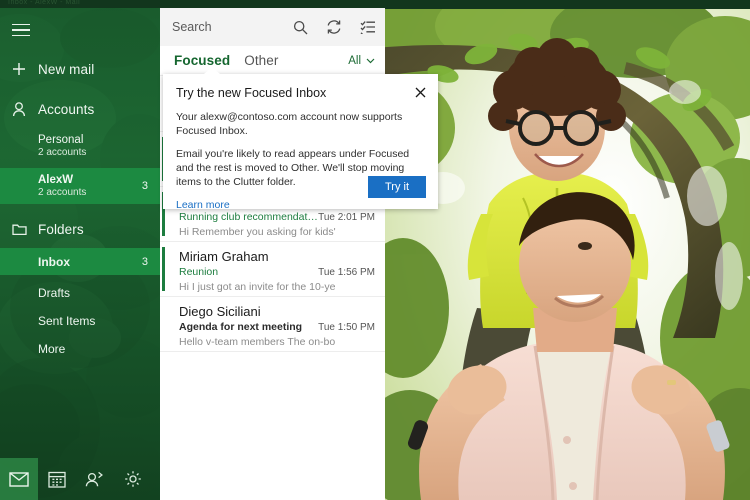 This screenshot has width=750, height=500. Describe the element at coordinates (261, 60) in the screenshot. I see `tab-other: Other` at that location.